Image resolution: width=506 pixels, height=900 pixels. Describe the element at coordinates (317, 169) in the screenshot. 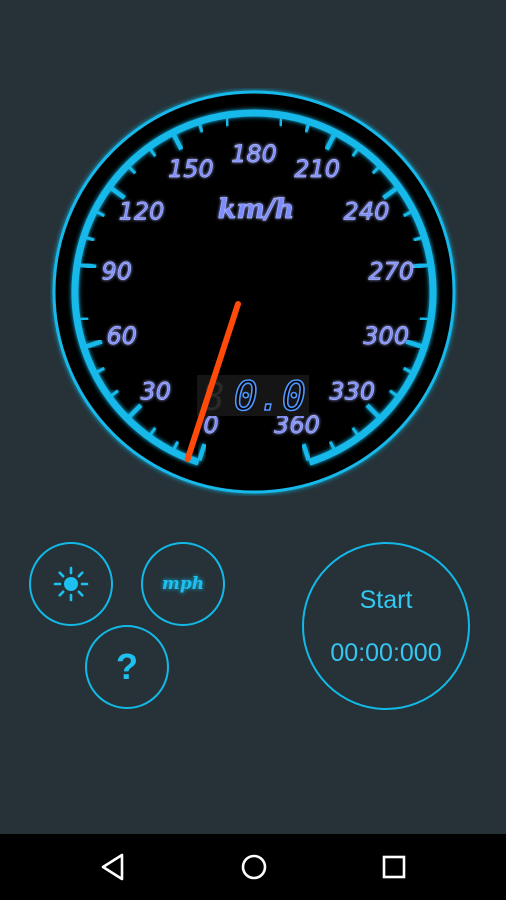

I see `scale-label-210: 210` at that location.